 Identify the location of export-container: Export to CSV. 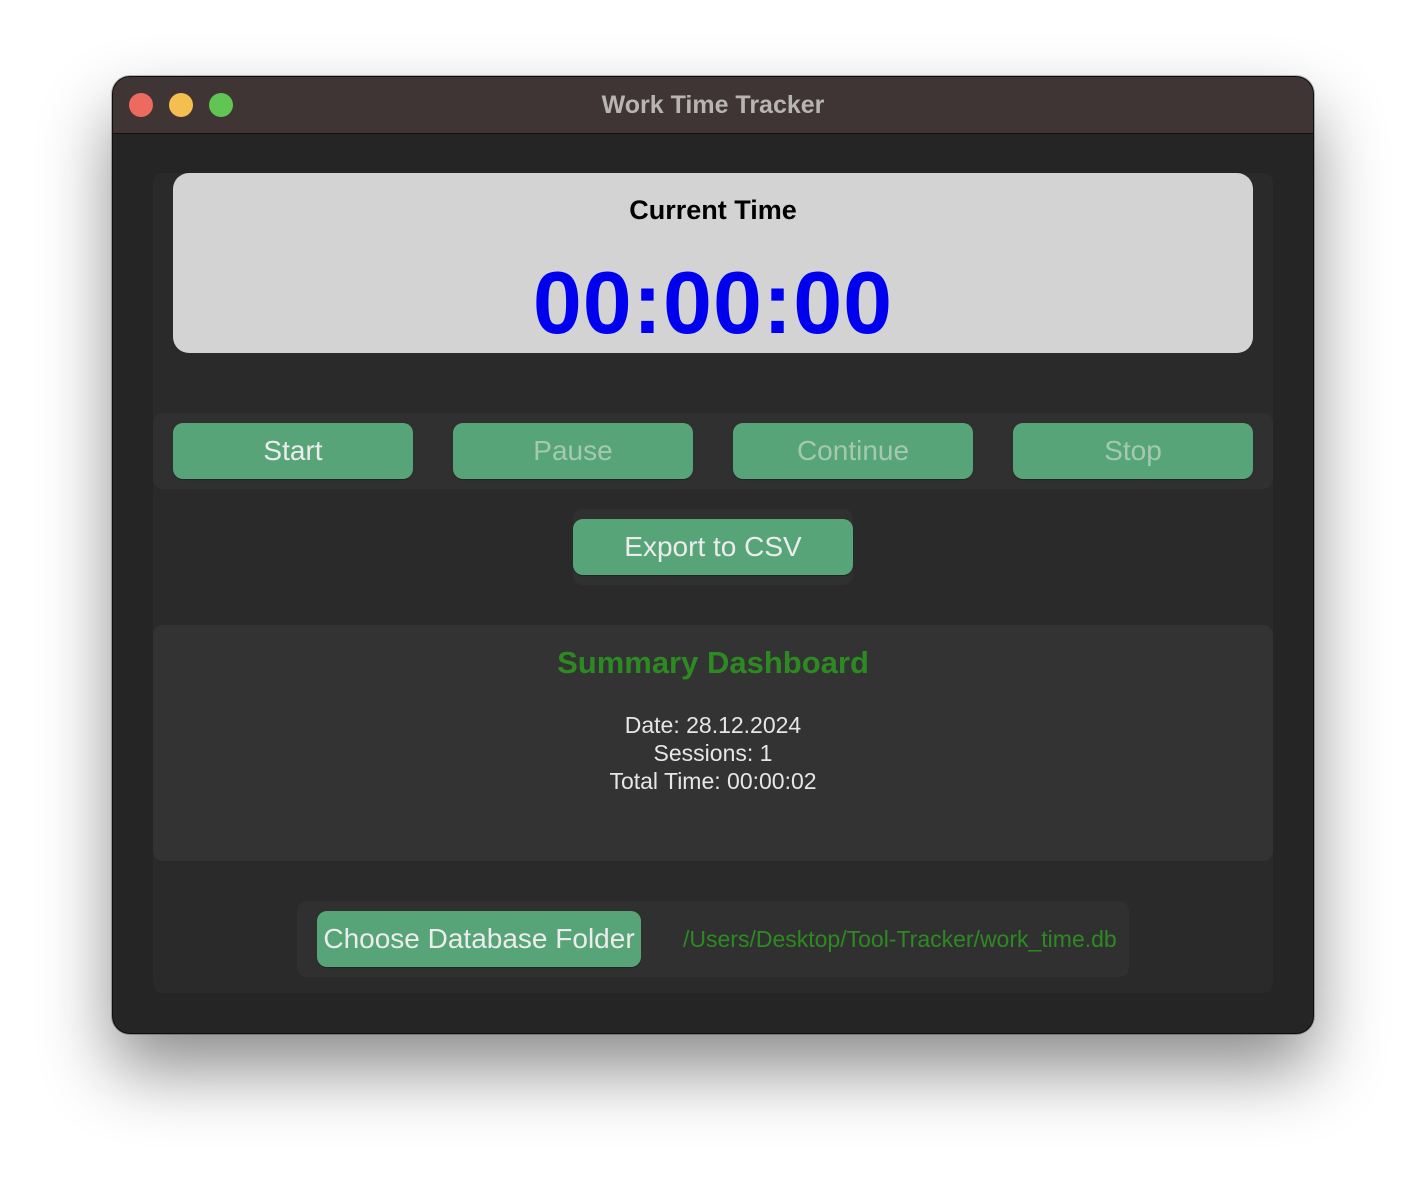
(713, 547).